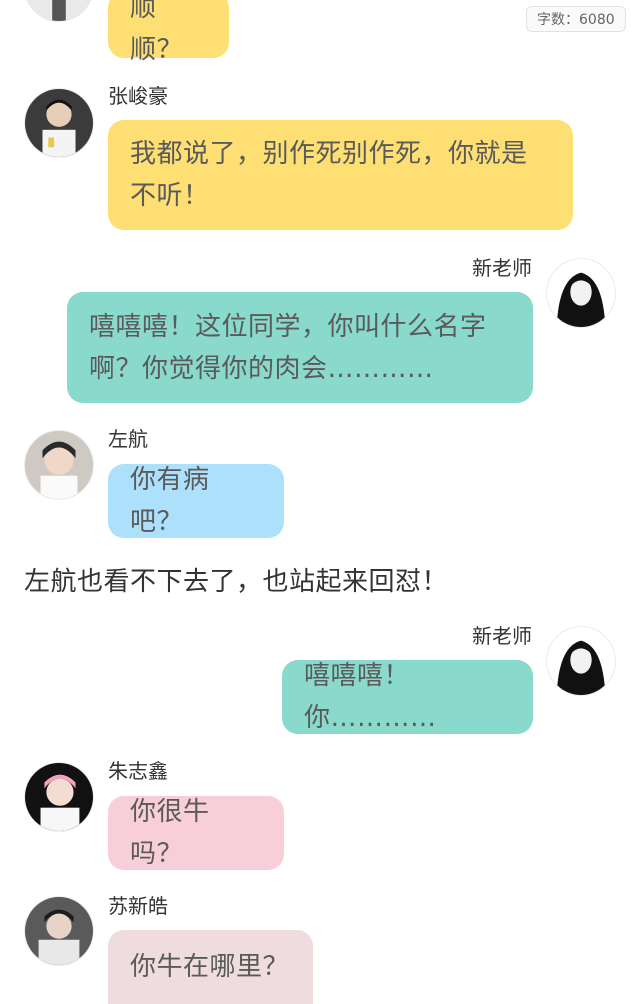 This screenshot has width=640, height=1004. Describe the element at coordinates (170, 501) in the screenshot. I see `message-text: 你有病吧？` at that location.